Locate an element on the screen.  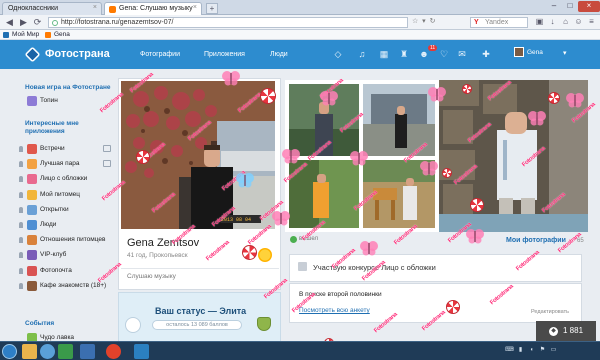
nav-apps: Приложения is located at coordinates (224, 54).